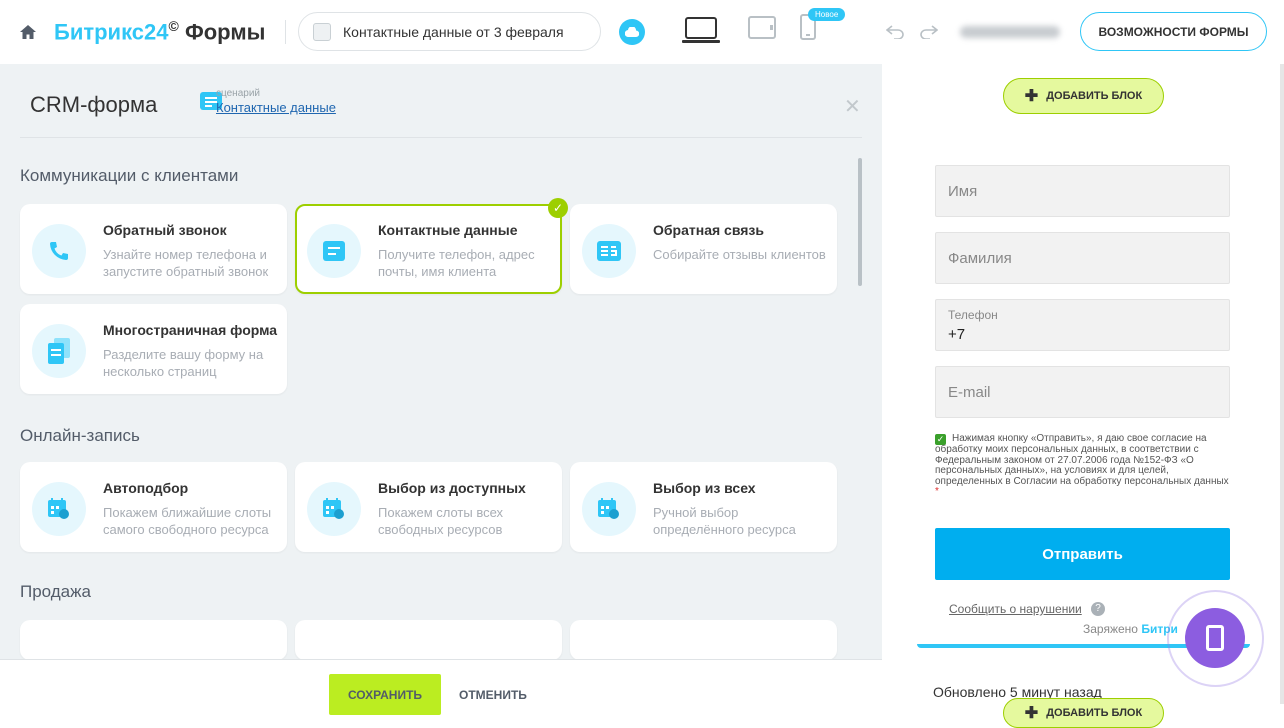 This screenshot has height=728, width=1284. I want to click on cloud-icon, so click(632, 32).